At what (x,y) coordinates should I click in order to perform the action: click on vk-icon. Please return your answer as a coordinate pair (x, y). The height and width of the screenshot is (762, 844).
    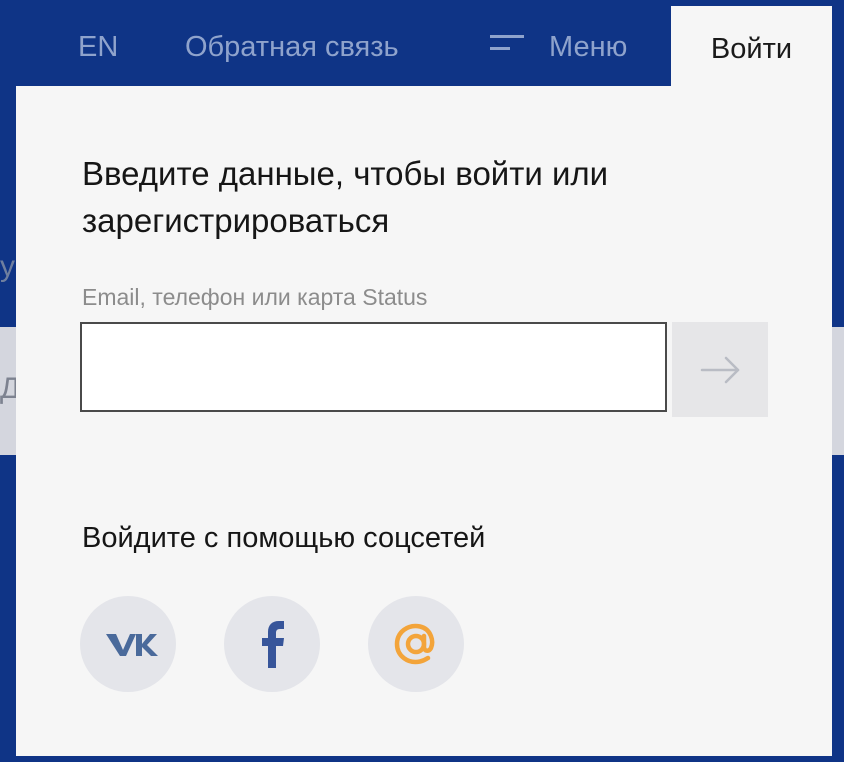
    Looking at the image, I should click on (132, 645).